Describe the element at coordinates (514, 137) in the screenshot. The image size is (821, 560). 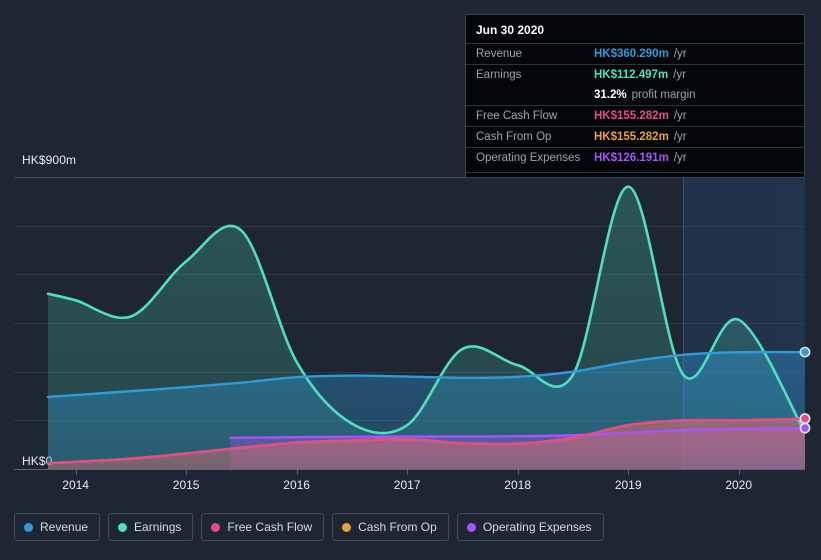
I see `tooltip-row-label: Cash From Op` at that location.